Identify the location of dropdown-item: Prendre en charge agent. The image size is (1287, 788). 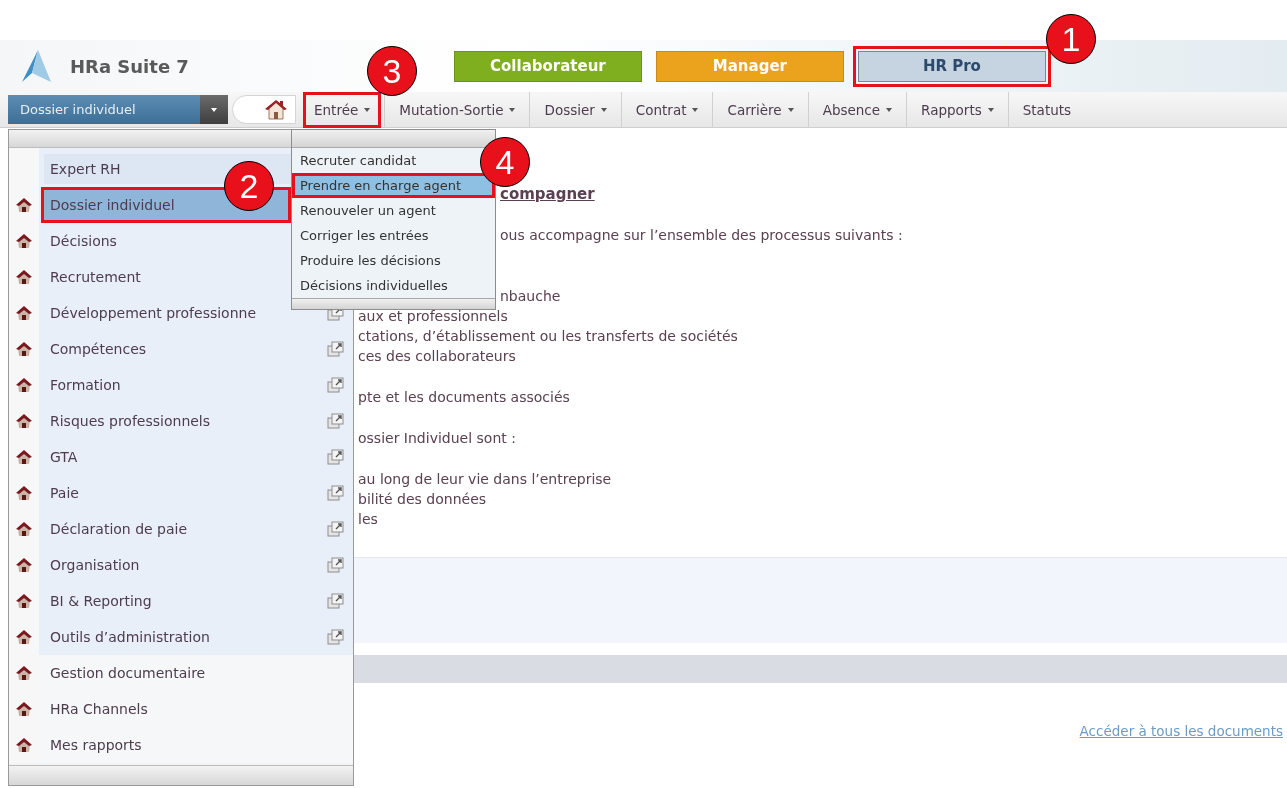
(393, 185).